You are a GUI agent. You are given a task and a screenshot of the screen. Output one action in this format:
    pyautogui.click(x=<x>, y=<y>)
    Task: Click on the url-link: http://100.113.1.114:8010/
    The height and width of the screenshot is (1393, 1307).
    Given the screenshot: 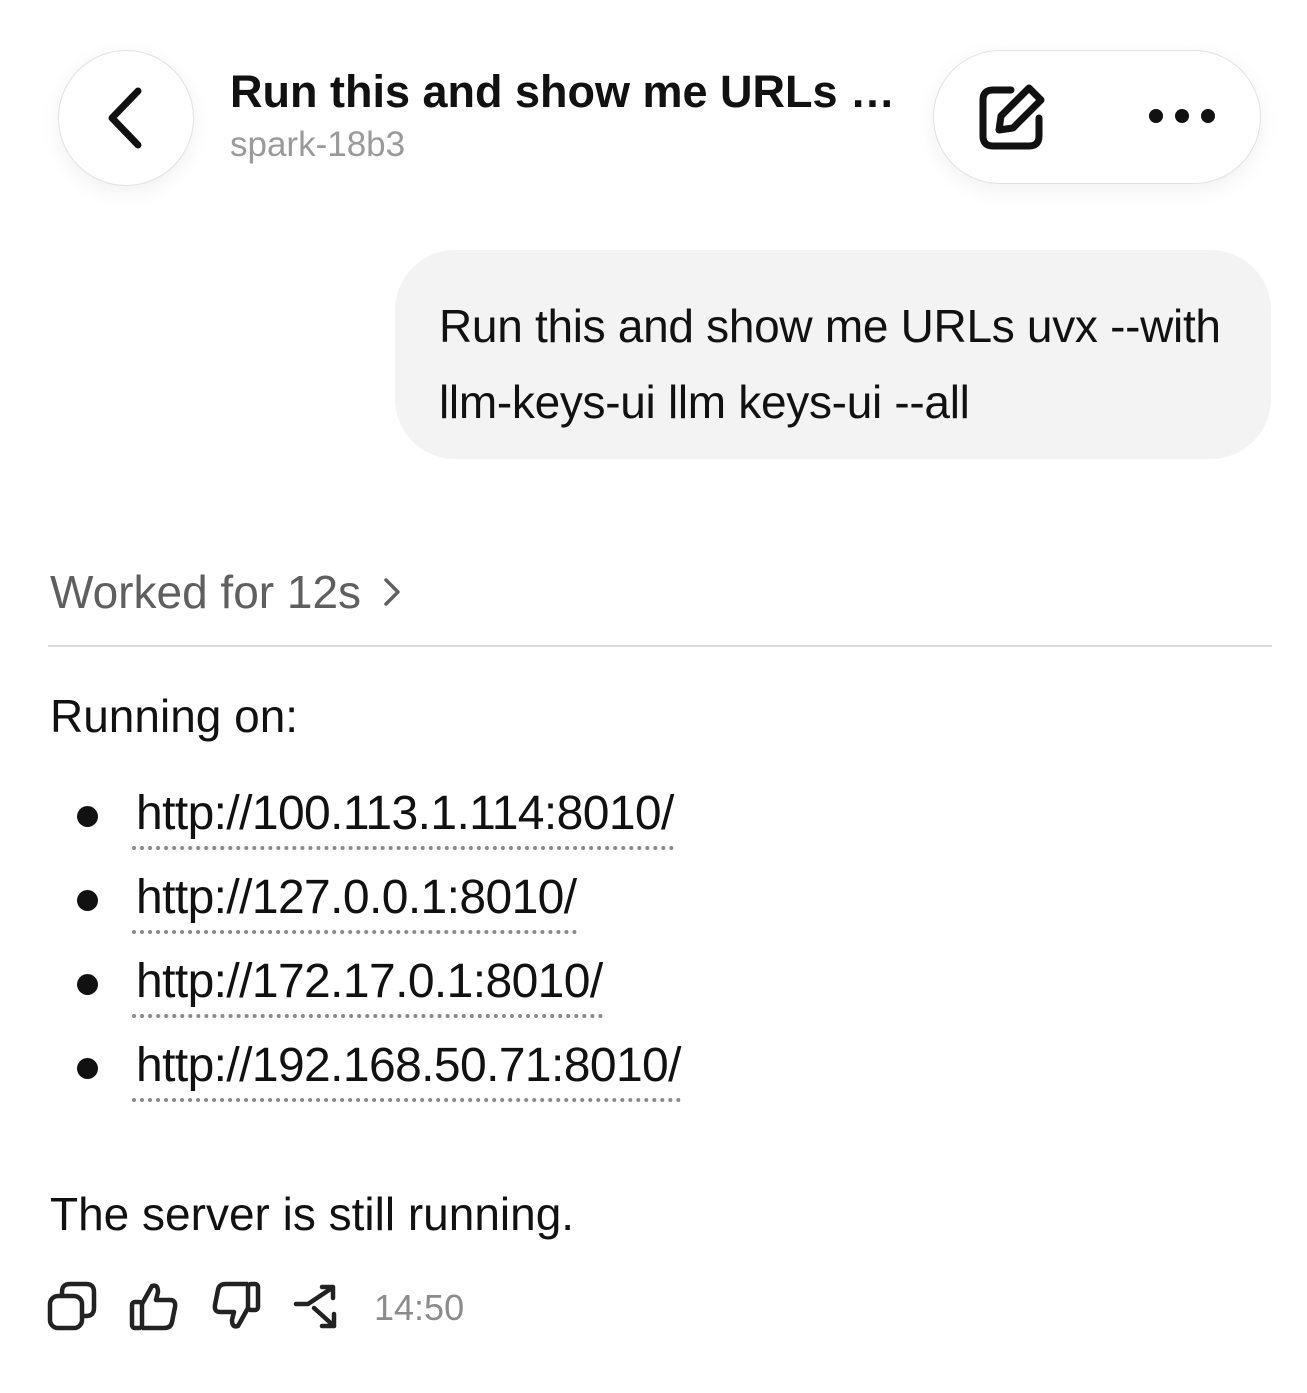 What is the action you would take?
    pyautogui.click(x=403, y=817)
    